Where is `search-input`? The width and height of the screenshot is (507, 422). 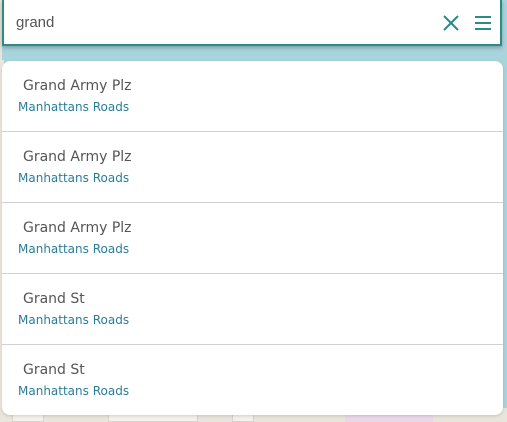 search-input is located at coordinates (216, 22).